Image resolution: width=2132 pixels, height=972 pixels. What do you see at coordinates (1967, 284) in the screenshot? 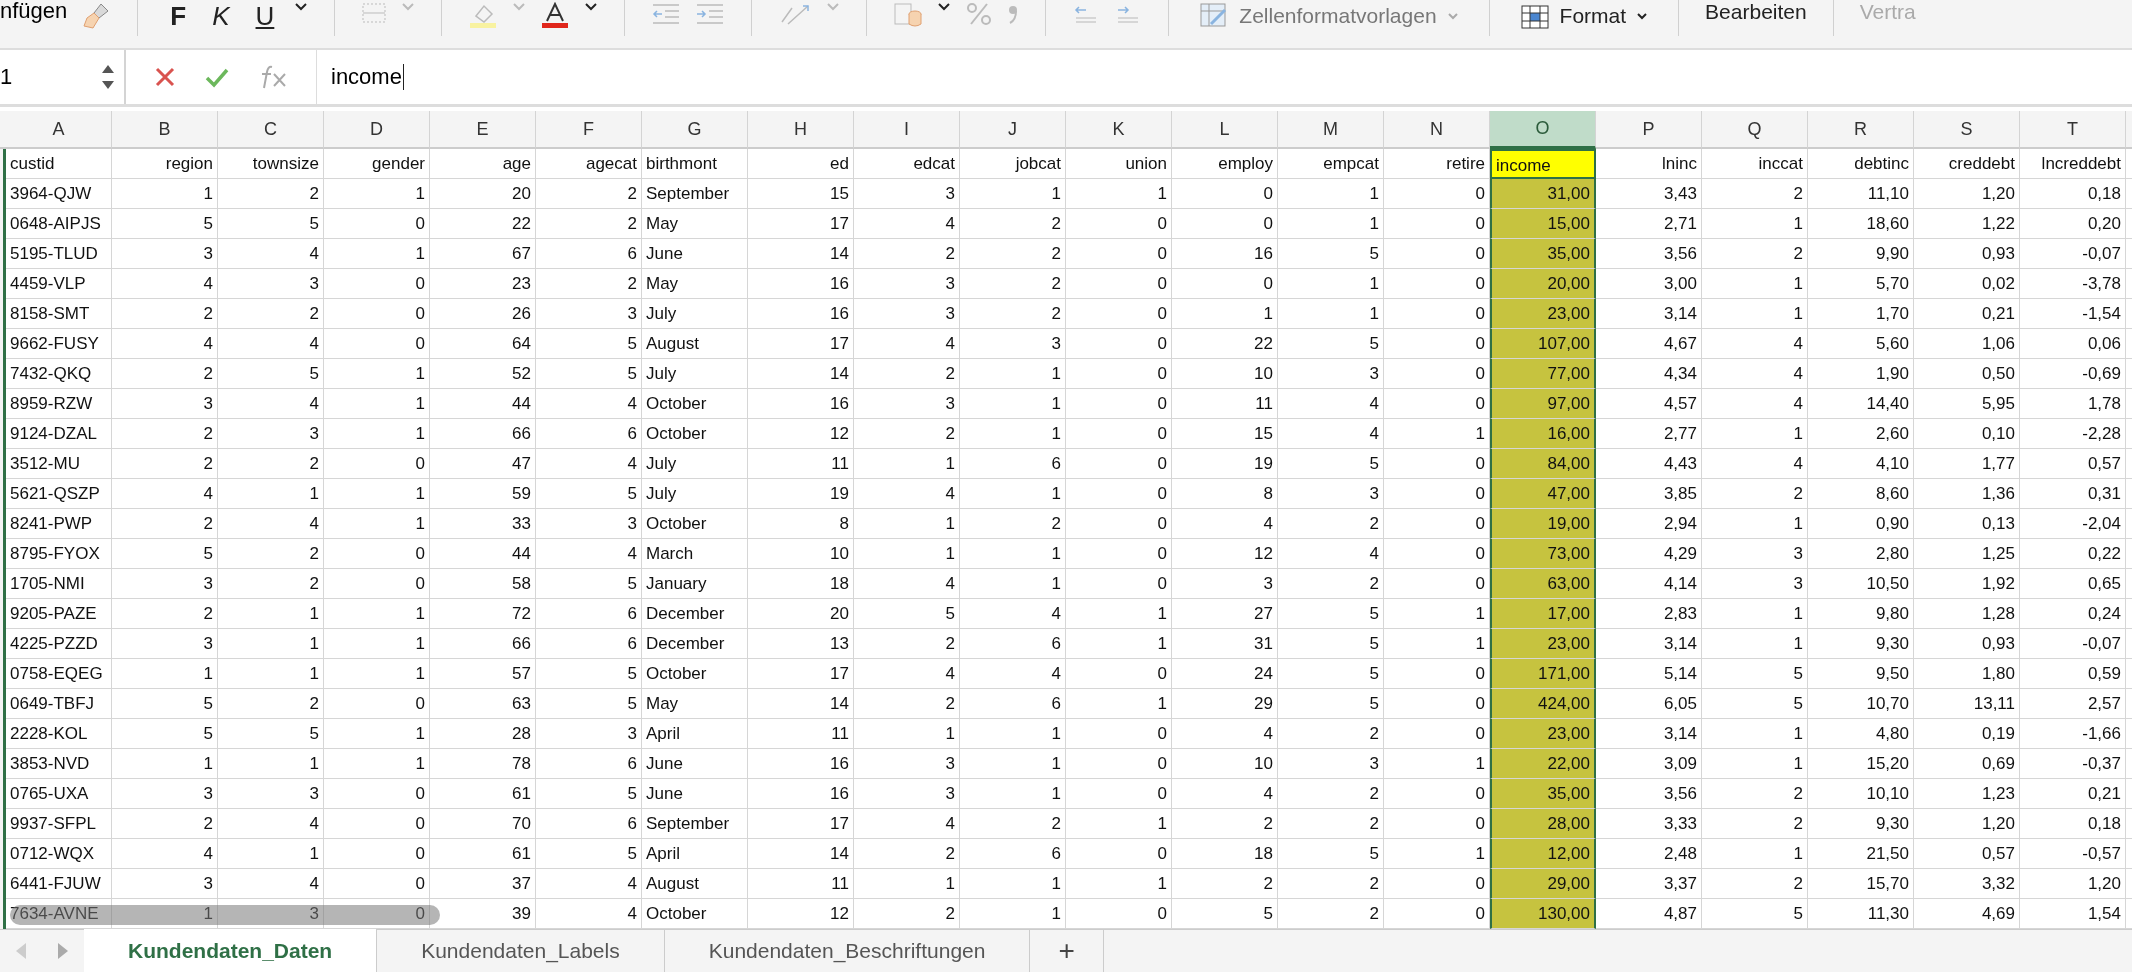
I see `table-cell: 0,02` at bounding box center [1967, 284].